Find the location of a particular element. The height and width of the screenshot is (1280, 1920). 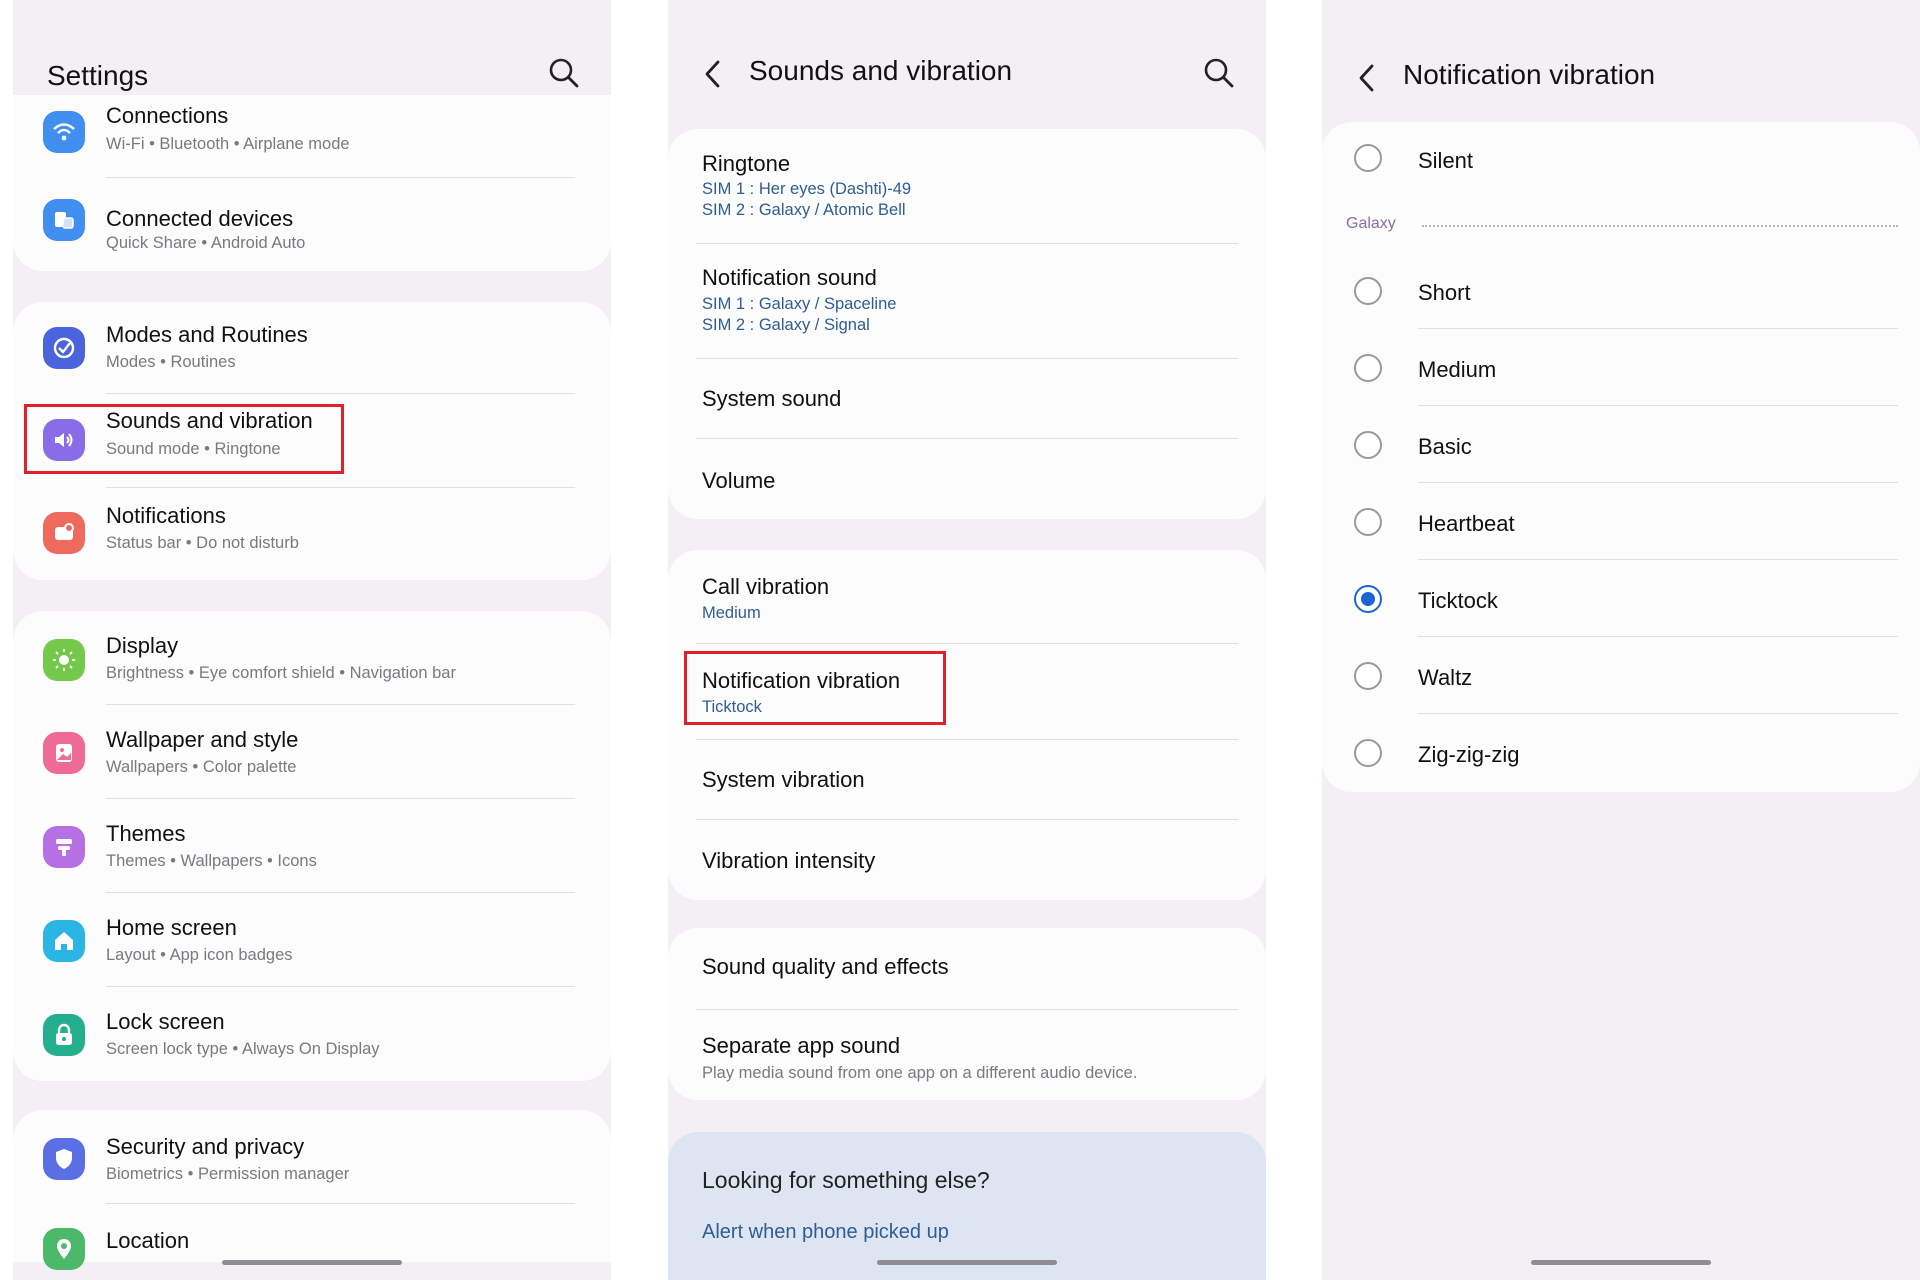

option-basic: Basic is located at coordinates (1621, 444).